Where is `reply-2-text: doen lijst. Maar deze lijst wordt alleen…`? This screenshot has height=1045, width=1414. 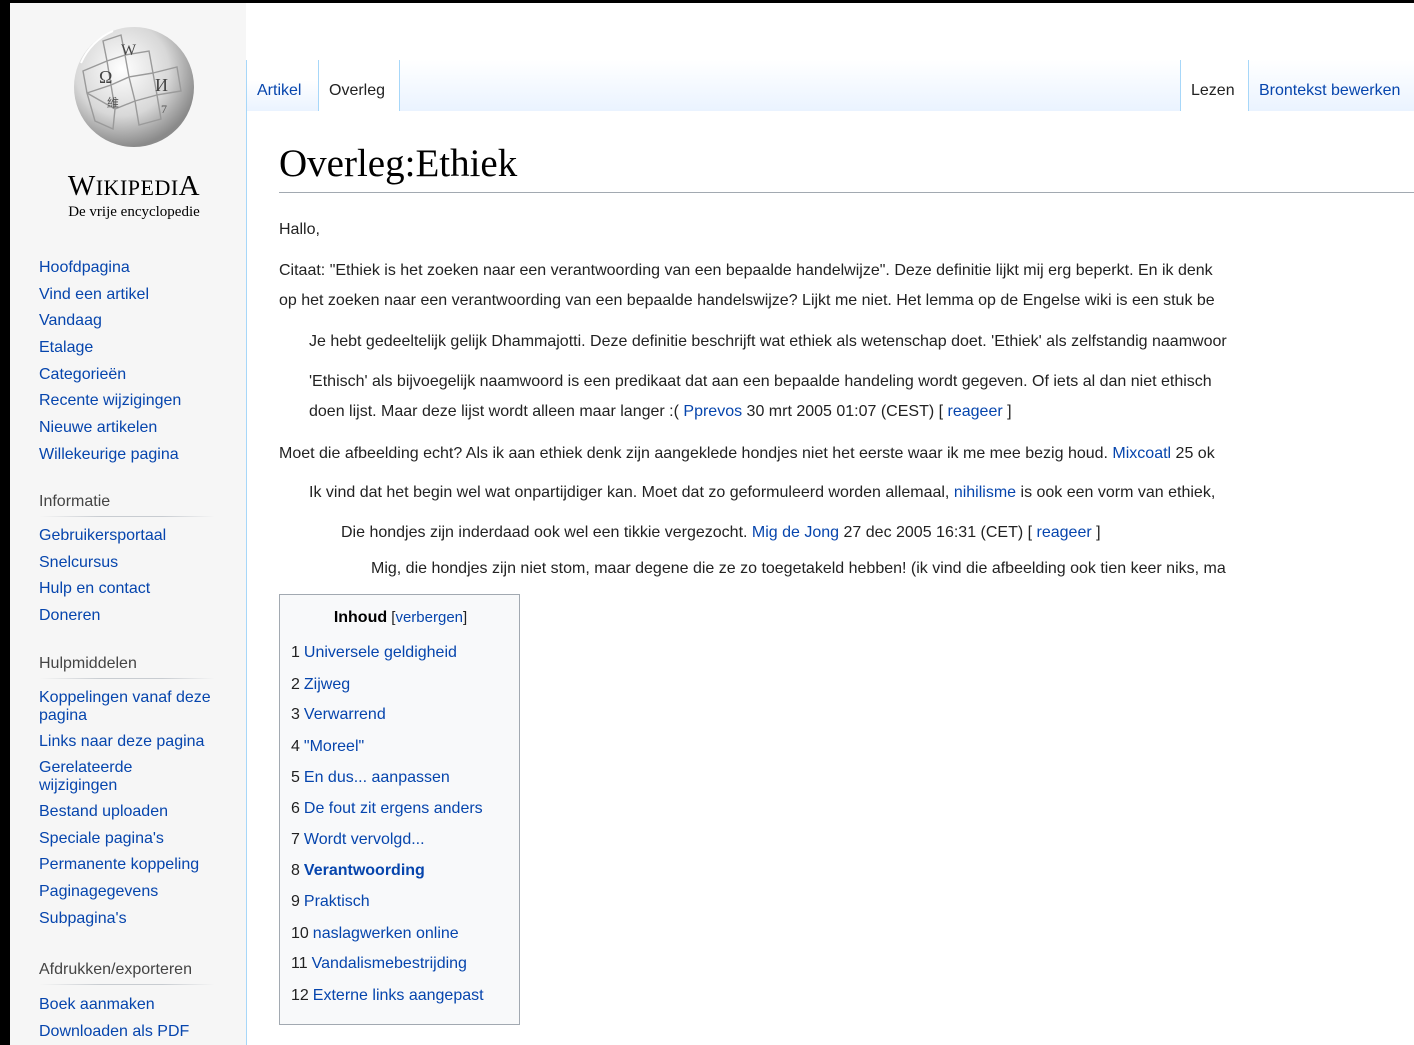
reply-2-text: doen lijst. Maar deze lijst wordt alleen… is located at coordinates (496, 411).